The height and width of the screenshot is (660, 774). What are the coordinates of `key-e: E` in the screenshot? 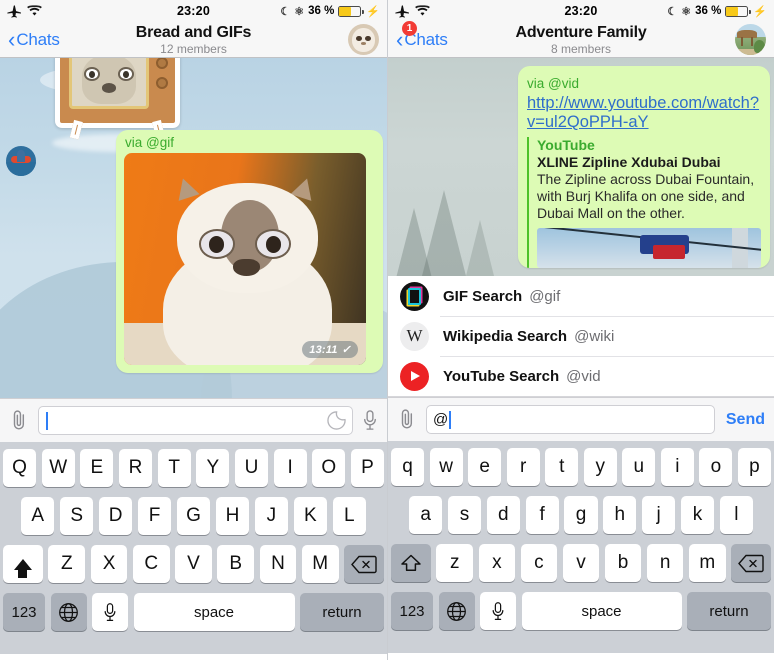 It's located at (97, 468).